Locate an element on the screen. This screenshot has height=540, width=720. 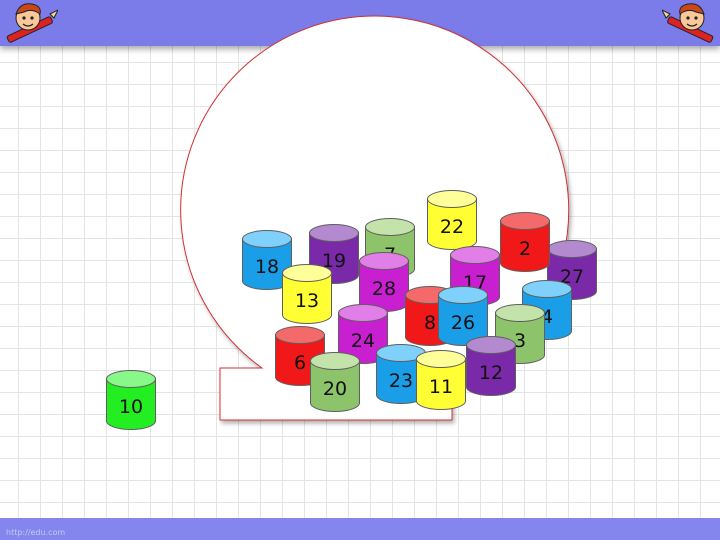
jar-number: 12 is located at coordinates (491, 373).